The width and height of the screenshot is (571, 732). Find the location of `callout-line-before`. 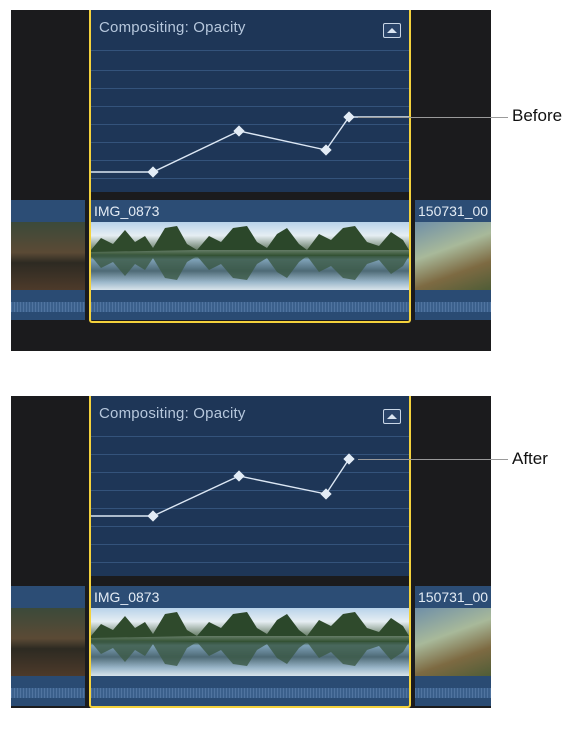

callout-line-before is located at coordinates (433, 117).